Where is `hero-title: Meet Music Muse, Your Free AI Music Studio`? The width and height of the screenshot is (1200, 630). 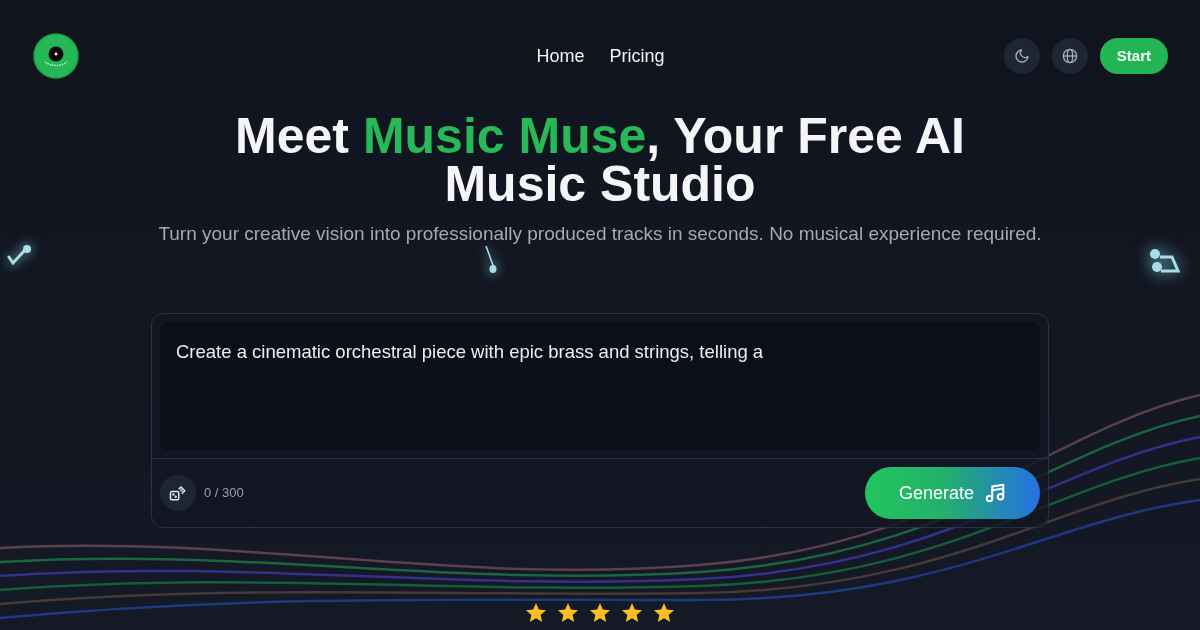
hero-title: Meet Music Muse, Your Free AI Music Studio is located at coordinates (600, 160).